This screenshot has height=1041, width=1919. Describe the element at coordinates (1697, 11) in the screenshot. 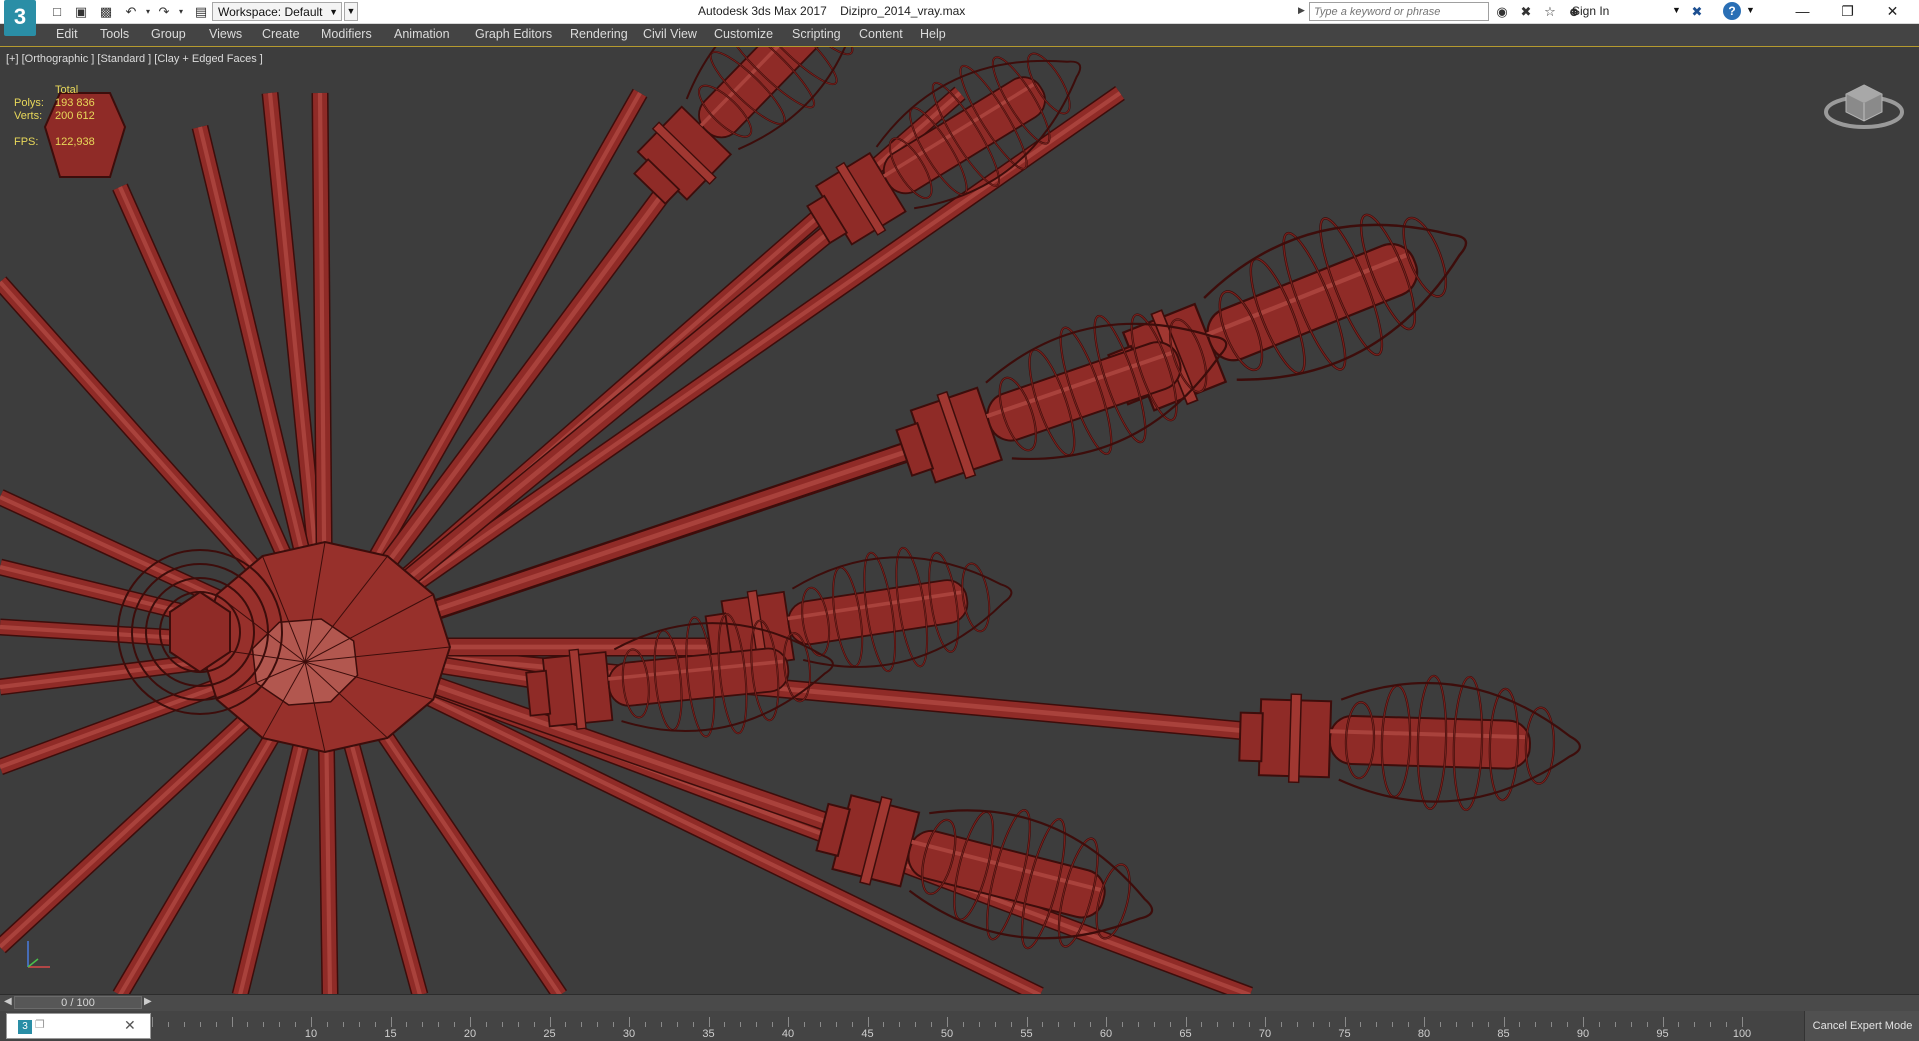

I see `exchange-apps-icon: ✖` at that location.